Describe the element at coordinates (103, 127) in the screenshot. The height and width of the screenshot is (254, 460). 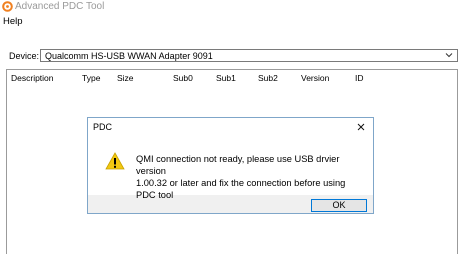
I see `dialog-title: PDC` at that location.